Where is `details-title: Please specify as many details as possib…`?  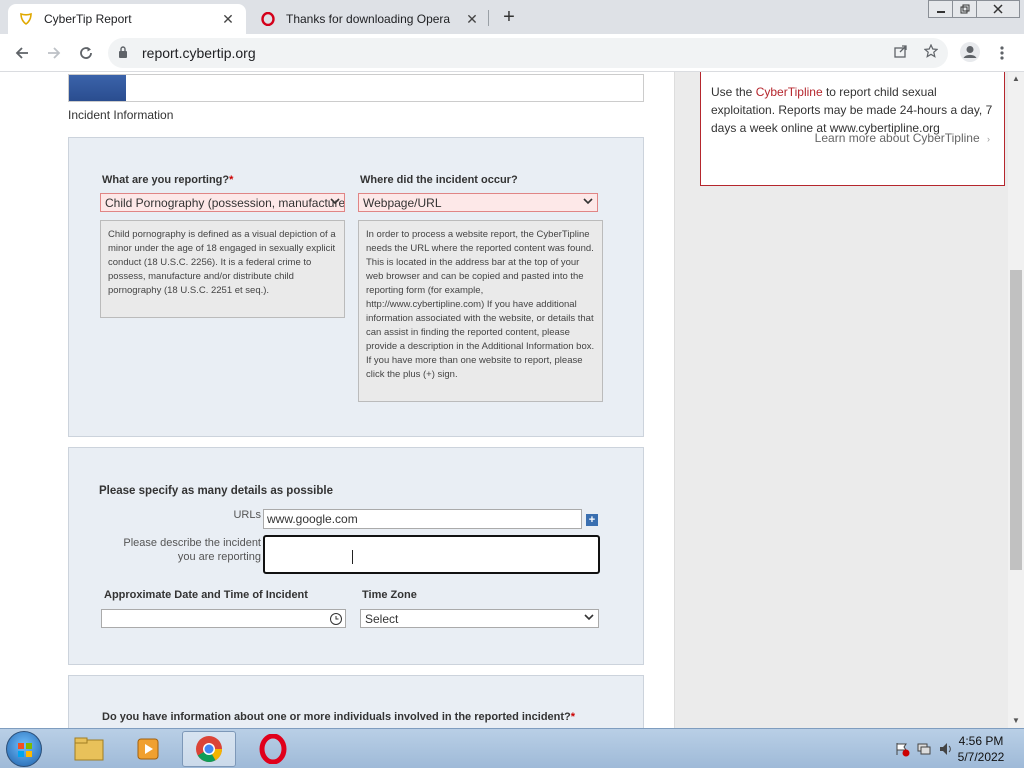
details-title: Please specify as many details as possib… is located at coordinates (216, 491).